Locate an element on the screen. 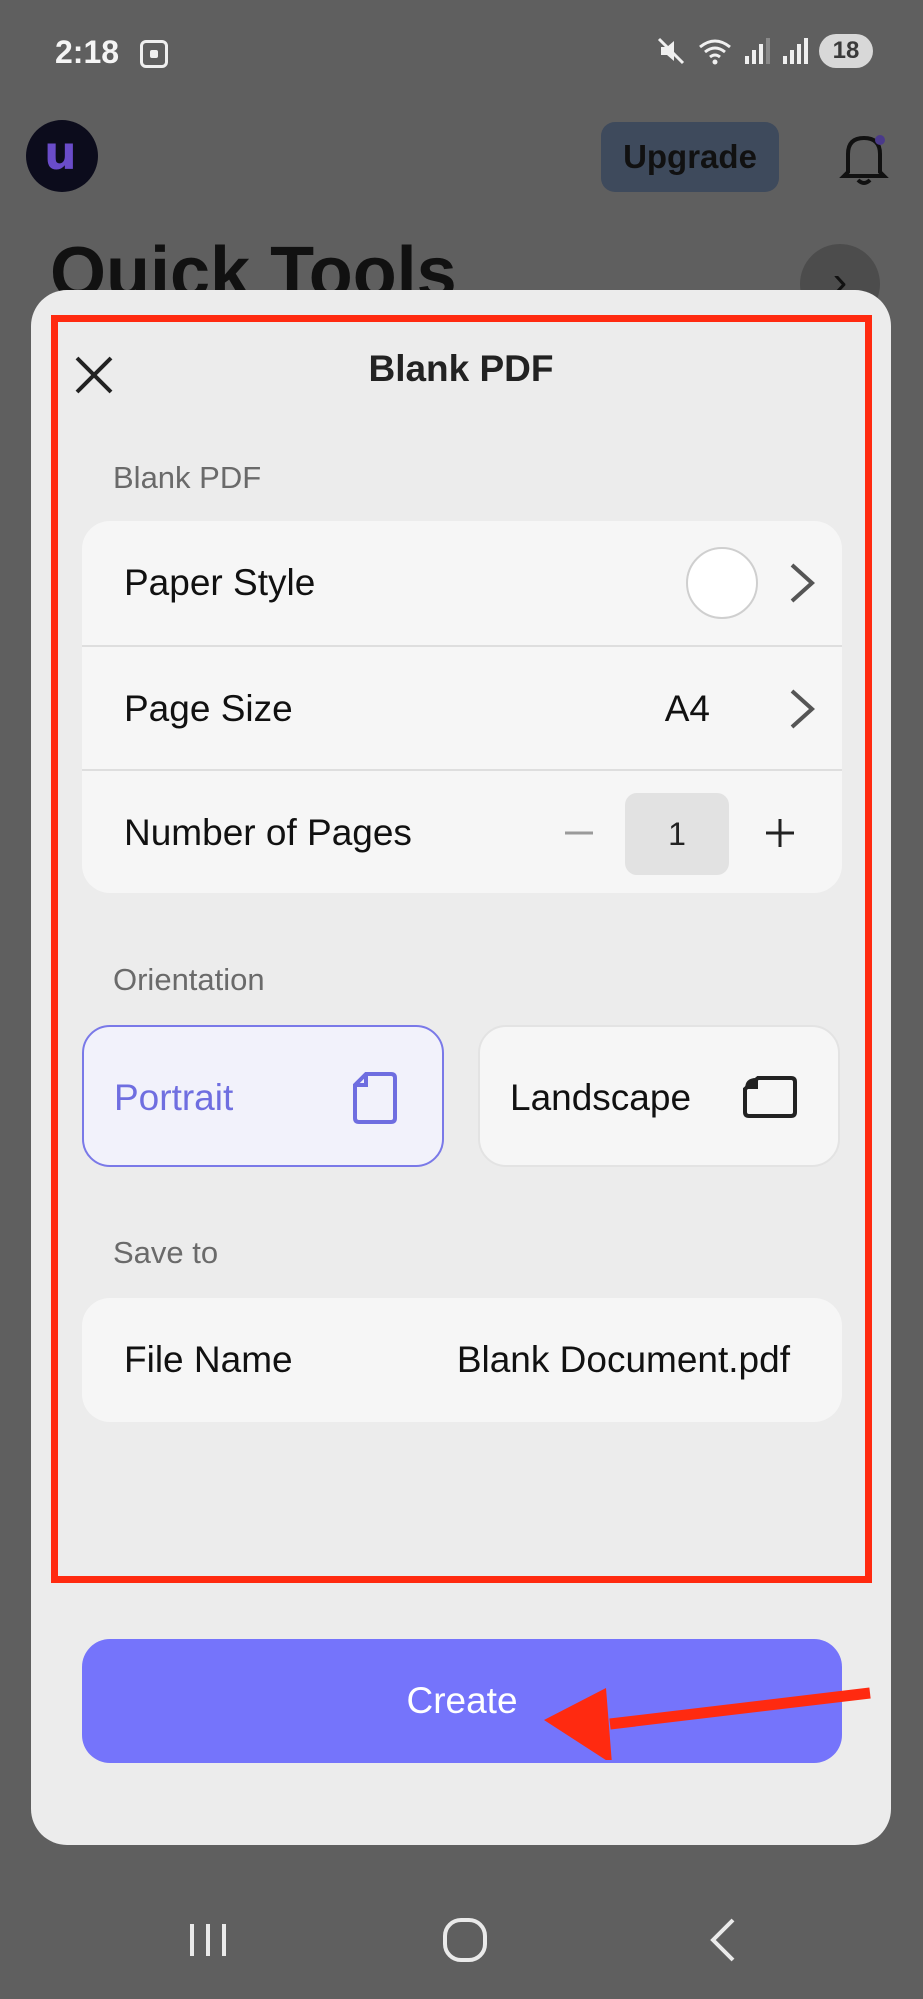 The height and width of the screenshot is (1999, 923). wifi-icon is located at coordinates (715, 52).